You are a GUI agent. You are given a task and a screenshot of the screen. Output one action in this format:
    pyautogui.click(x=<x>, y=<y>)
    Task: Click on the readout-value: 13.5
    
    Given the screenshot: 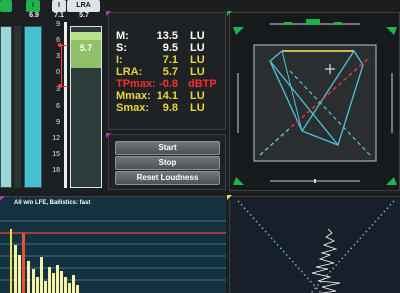 What is the action you would take?
    pyautogui.click(x=167, y=36)
    